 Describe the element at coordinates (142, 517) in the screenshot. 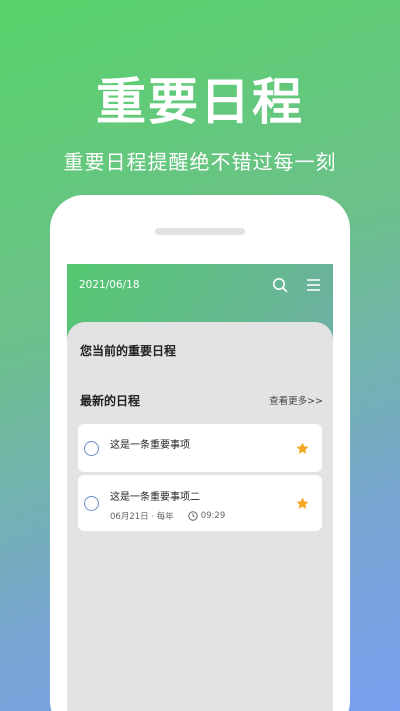

I see `schedule-date-repeat: 06月21日 · 每年` at that location.